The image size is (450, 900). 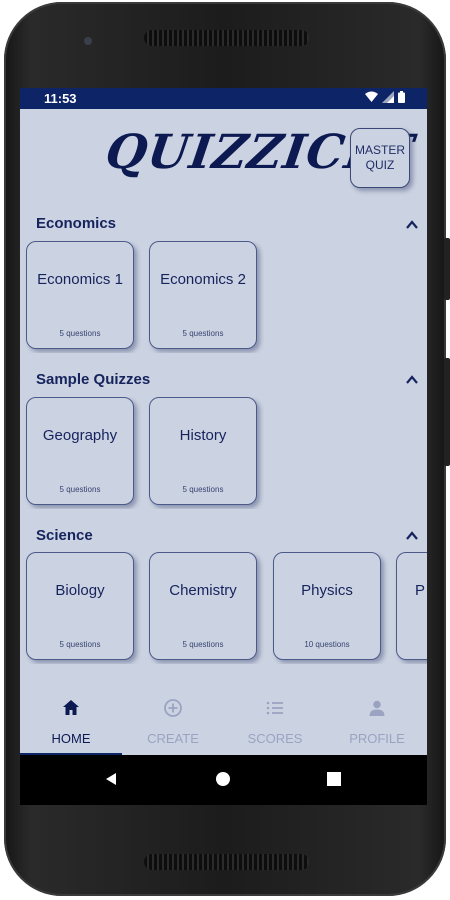 I want to click on tab-scores: SCORES, so click(x=275, y=721).